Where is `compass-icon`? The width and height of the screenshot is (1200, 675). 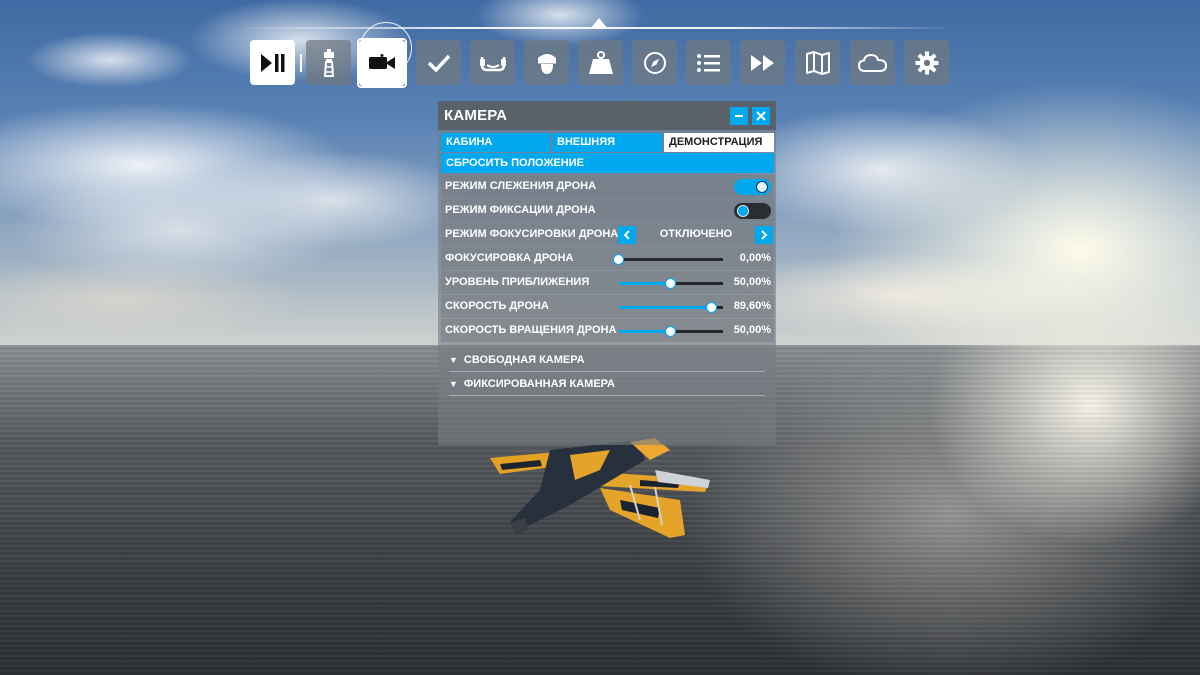 compass-icon is located at coordinates (654, 62).